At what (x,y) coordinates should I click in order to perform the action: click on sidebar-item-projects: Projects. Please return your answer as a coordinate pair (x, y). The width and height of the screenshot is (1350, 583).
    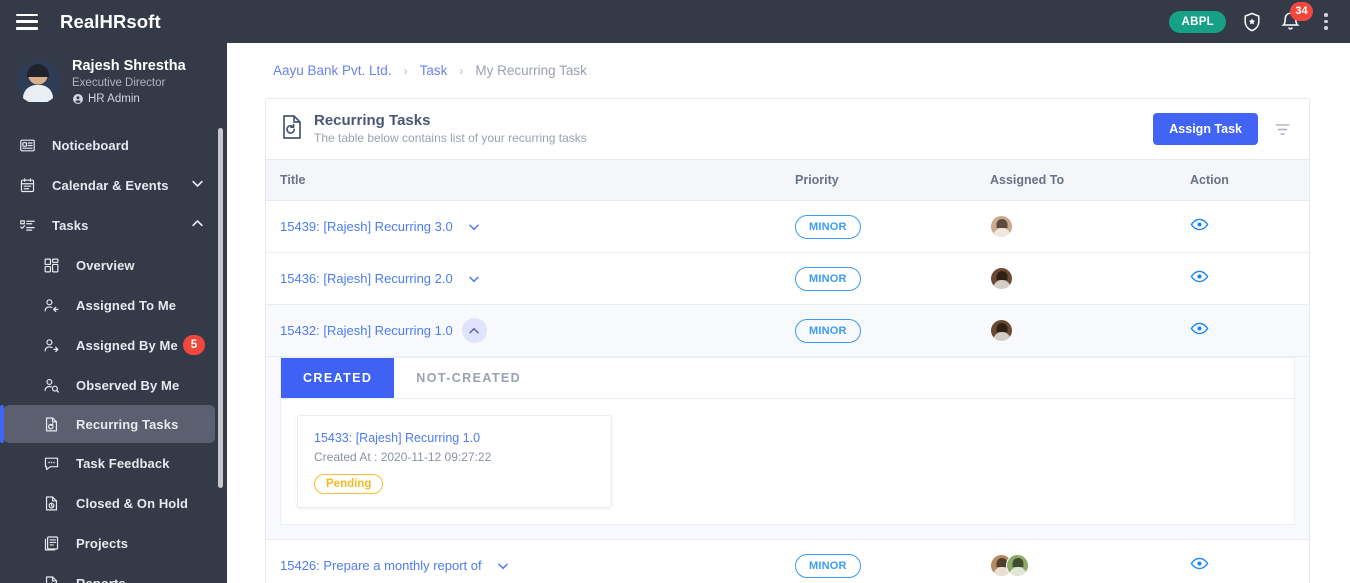
    Looking at the image, I should click on (113, 543).